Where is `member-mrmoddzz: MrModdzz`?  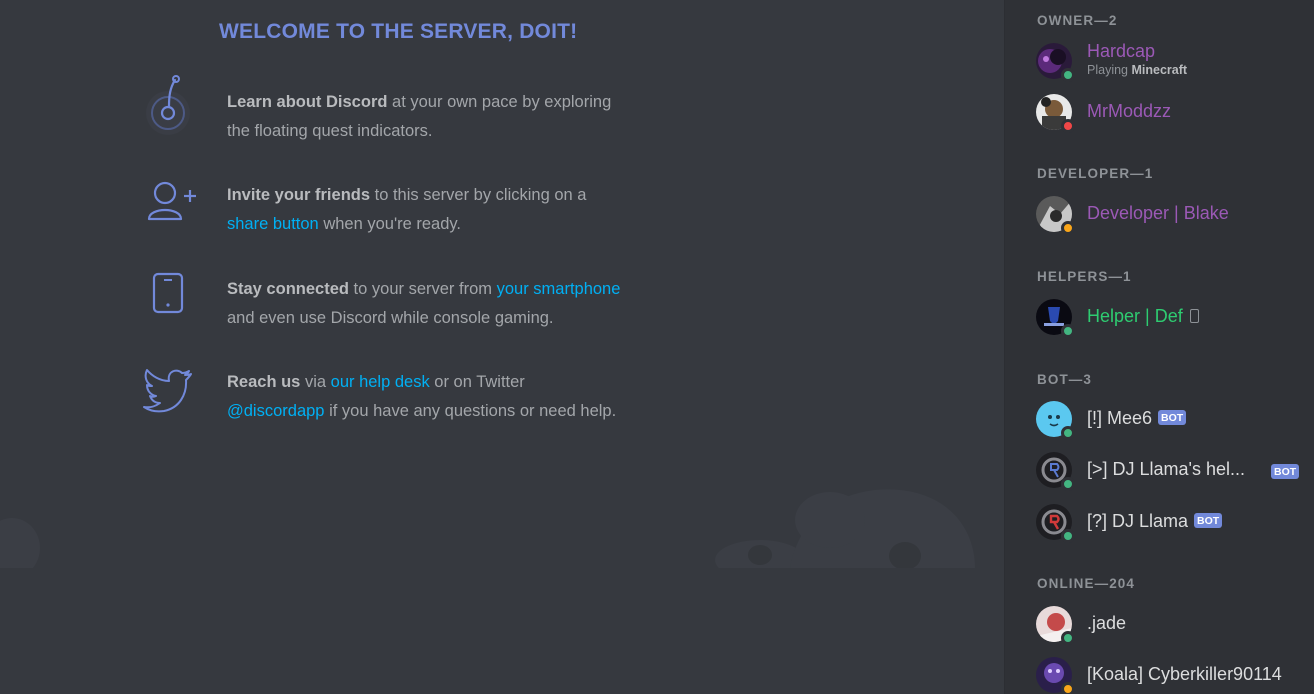 member-mrmoddzz: MrModdzz is located at coordinates (1175, 112).